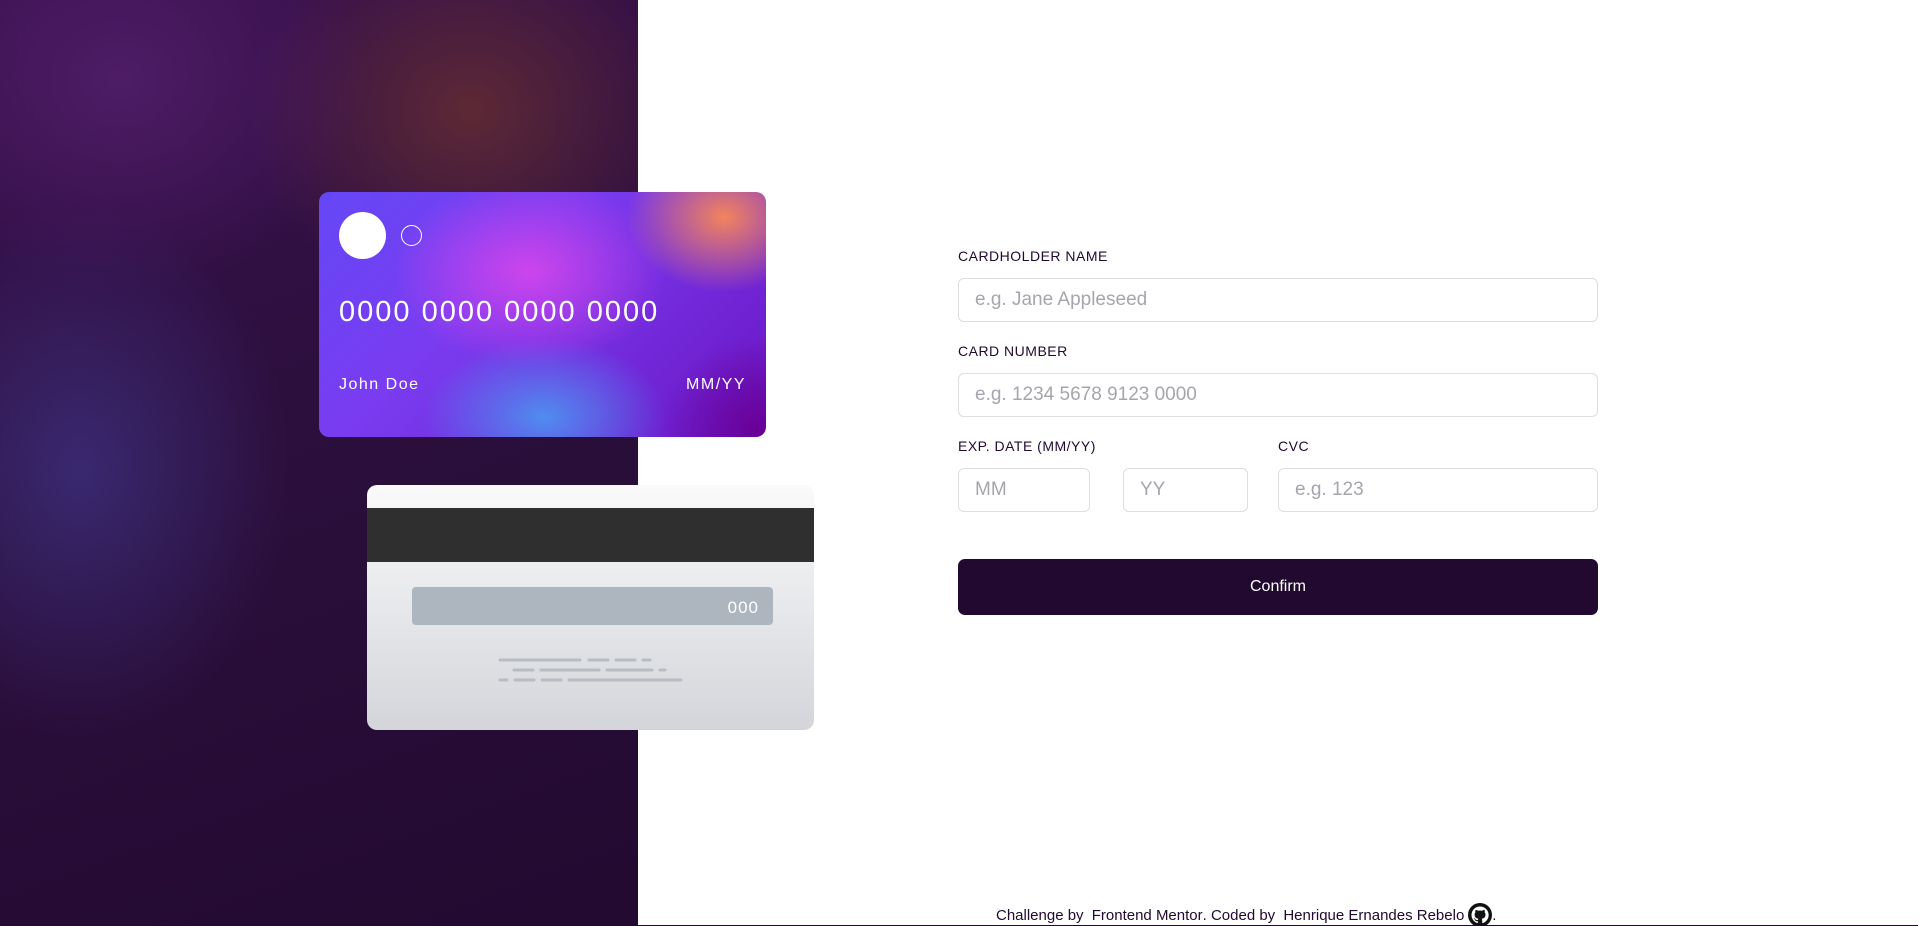 The width and height of the screenshot is (1918, 926). What do you see at coordinates (1241, 915) in the screenshot?
I see `footer-middle: . Coded by` at bounding box center [1241, 915].